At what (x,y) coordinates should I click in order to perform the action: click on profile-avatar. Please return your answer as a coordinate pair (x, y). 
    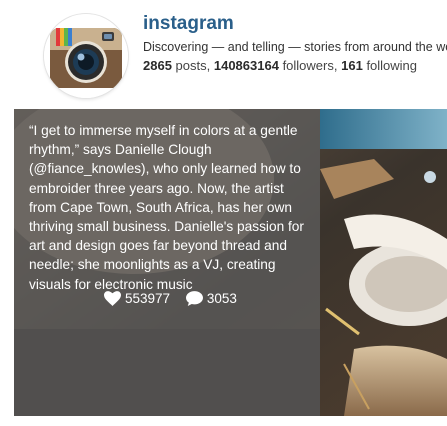
    Looking at the image, I should click on (86, 56).